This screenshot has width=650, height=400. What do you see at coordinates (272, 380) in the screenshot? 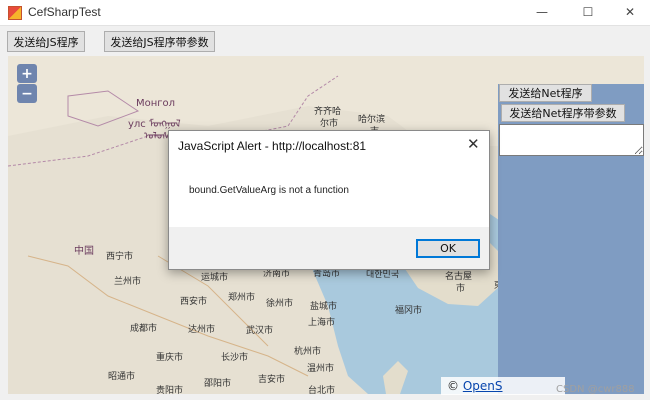
I see `map-label: 吉安市` at bounding box center [272, 380].